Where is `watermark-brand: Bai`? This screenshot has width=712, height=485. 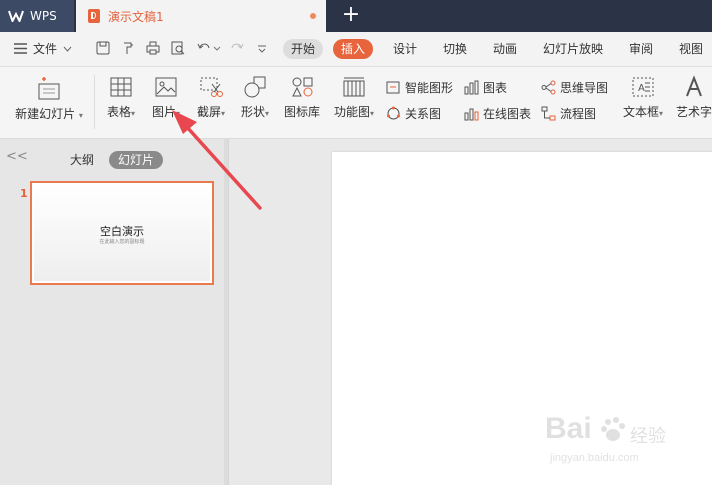 watermark-brand: Bai is located at coordinates (568, 428).